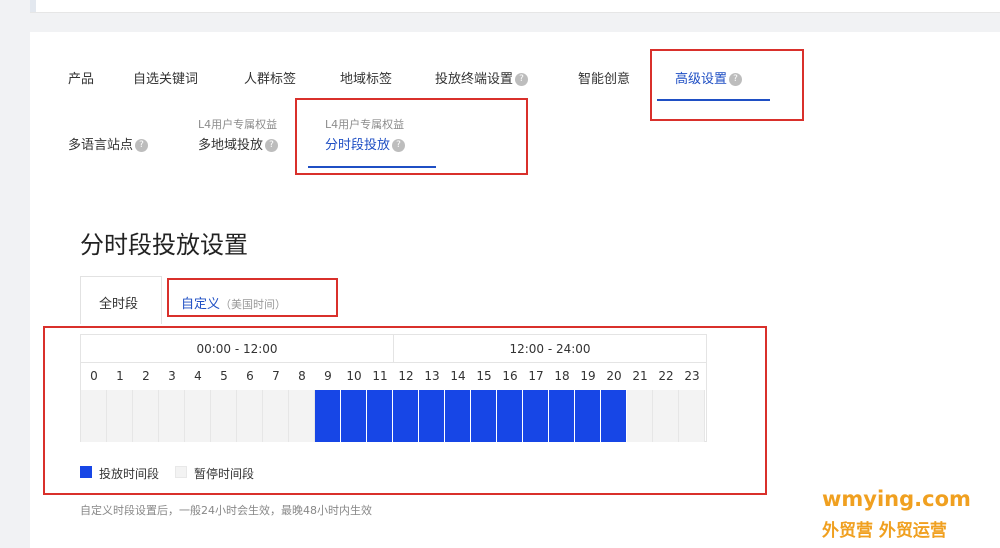 Image resolution: width=1000 pixels, height=548 pixels. Describe the element at coordinates (164, 245) in the screenshot. I see `section-title: 分时段投放设置` at that location.